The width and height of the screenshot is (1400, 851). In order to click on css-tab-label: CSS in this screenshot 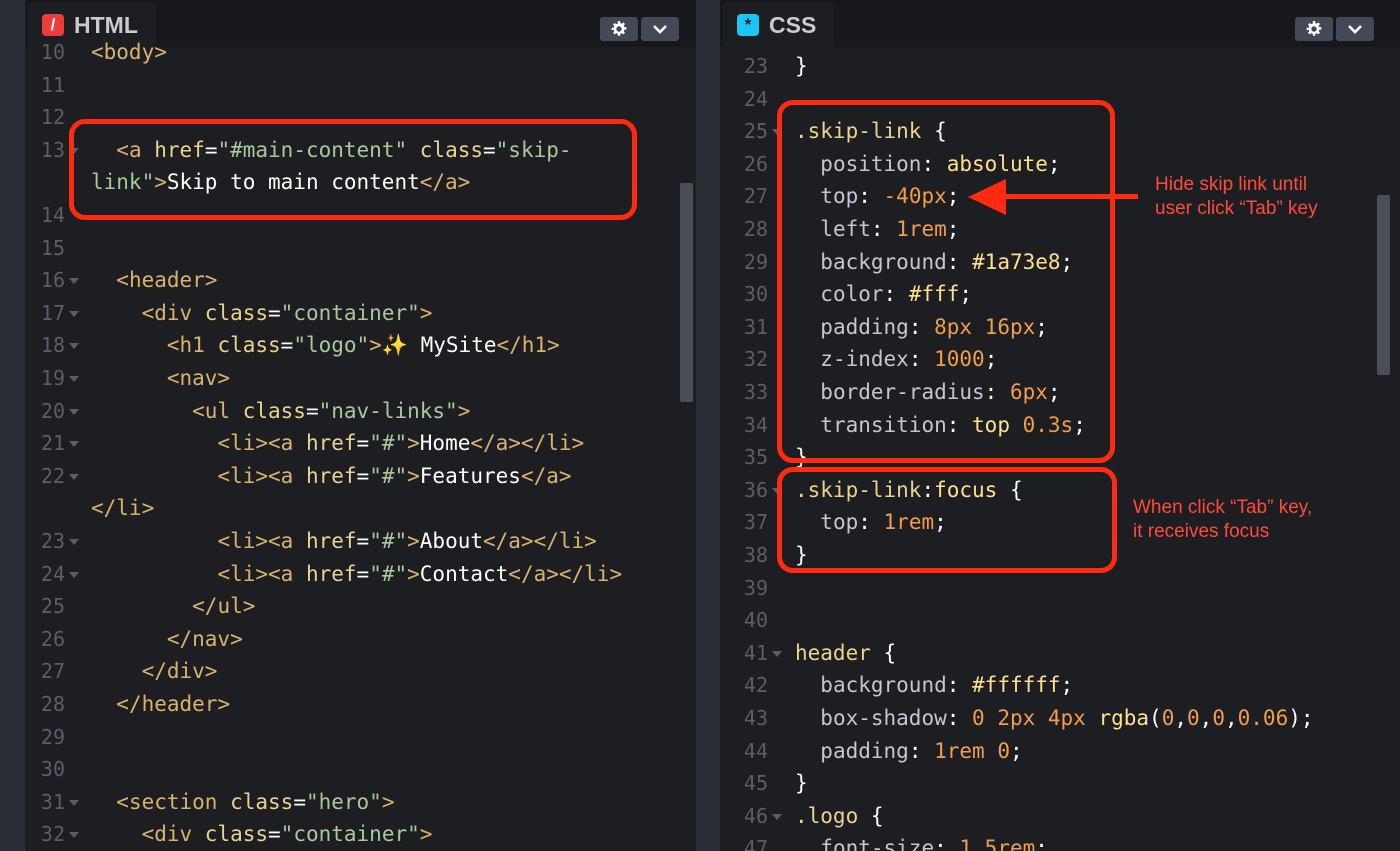, I will do `click(793, 24)`.